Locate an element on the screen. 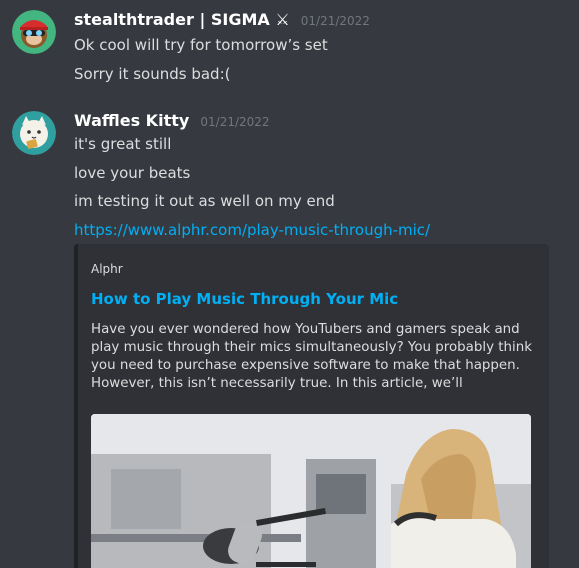 This screenshot has width=579, height=568. cat-avatar-icon is located at coordinates (34, 133).